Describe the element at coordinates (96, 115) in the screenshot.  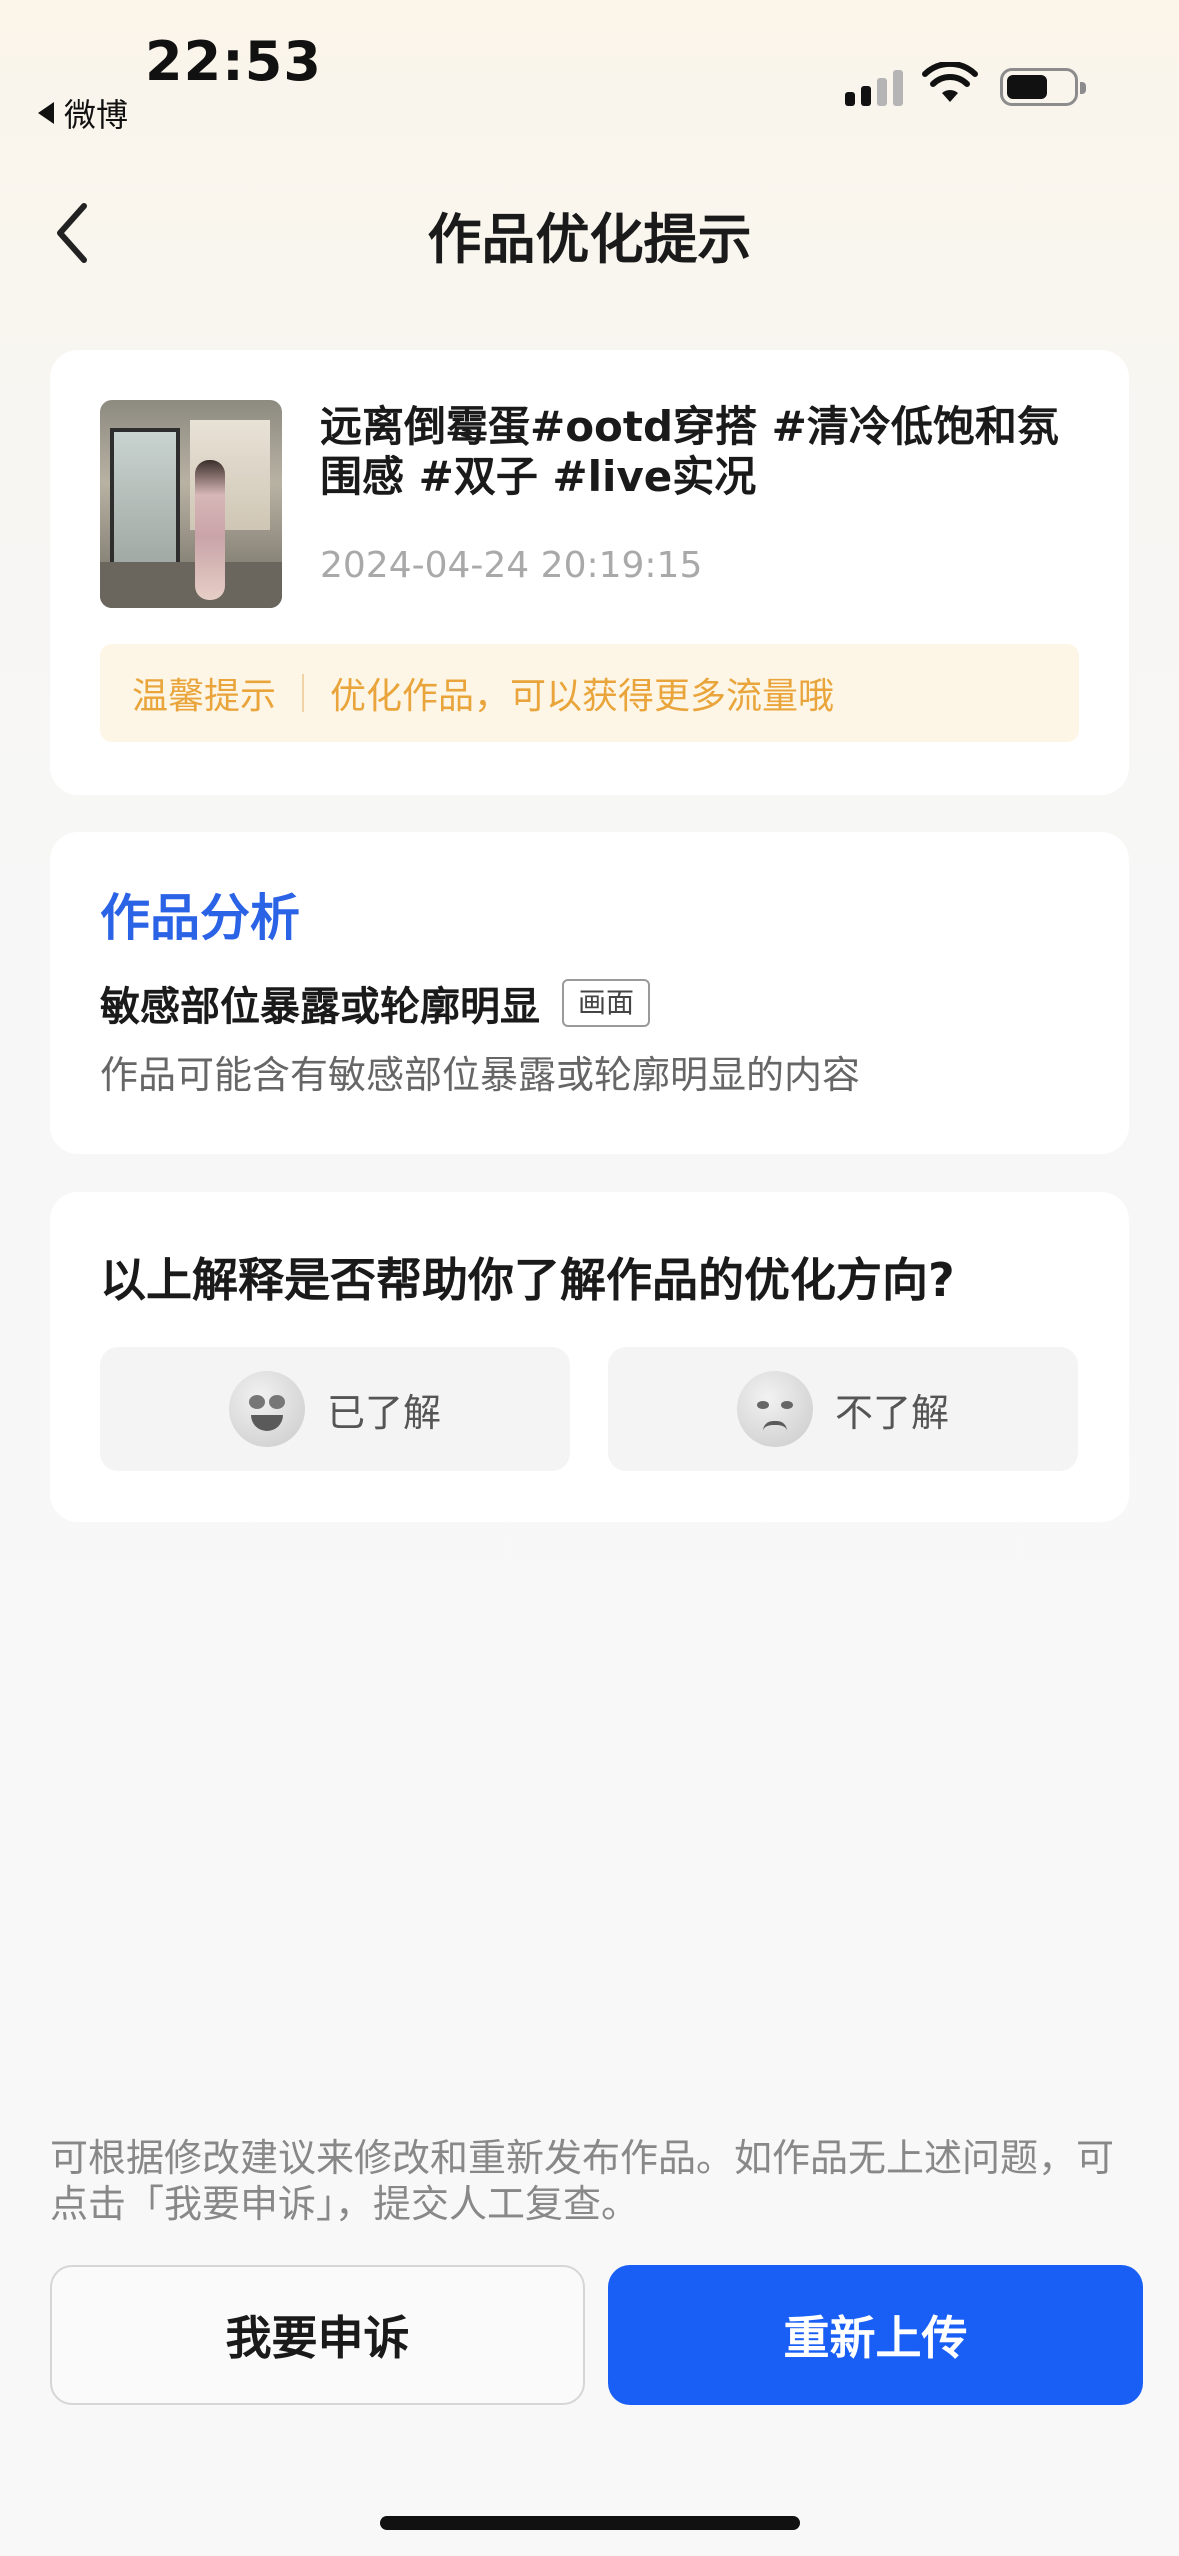
I see `back-app-label: 微博` at that location.